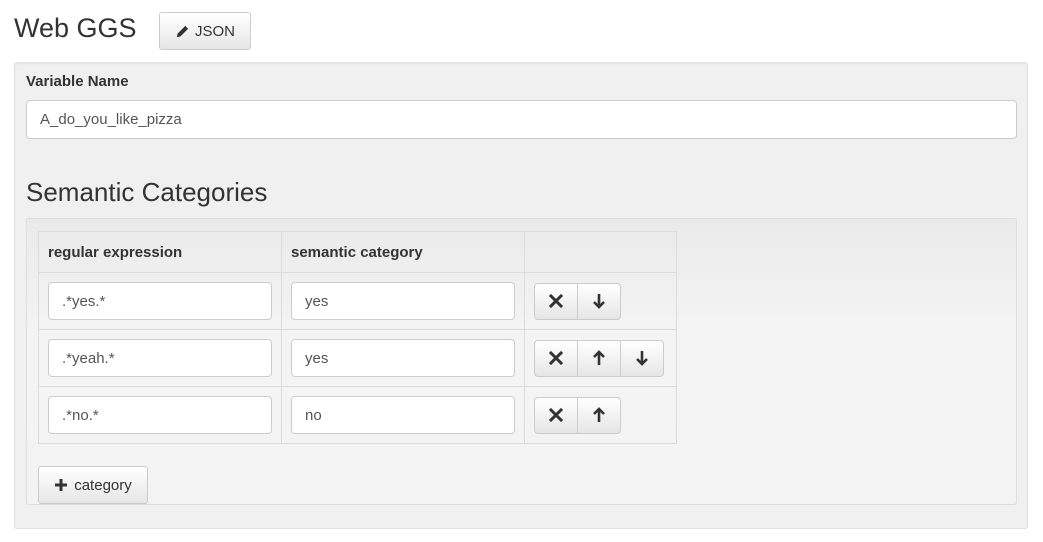 This screenshot has width=1043, height=542. I want to click on app-title: Web GGS, so click(75, 28).